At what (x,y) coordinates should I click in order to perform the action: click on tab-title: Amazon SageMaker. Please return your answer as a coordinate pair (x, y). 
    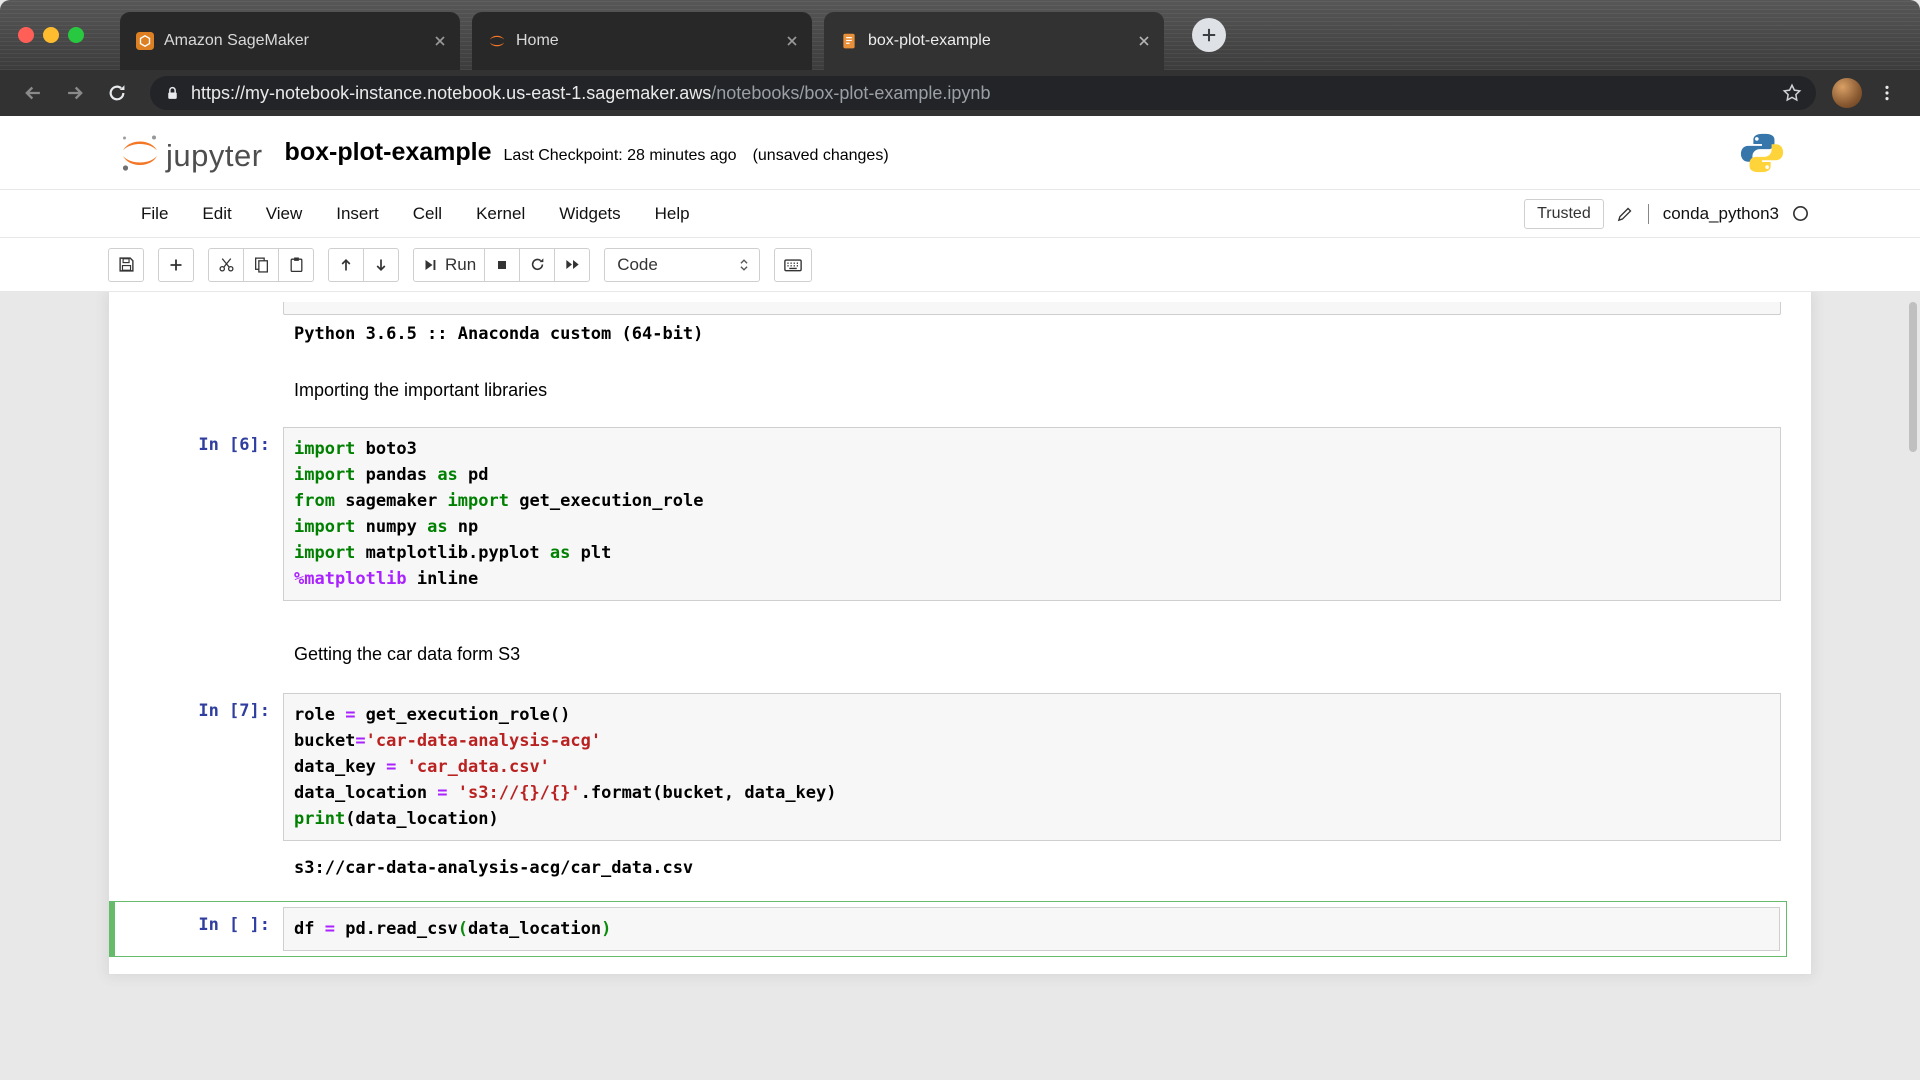
    Looking at the image, I should click on (236, 40).